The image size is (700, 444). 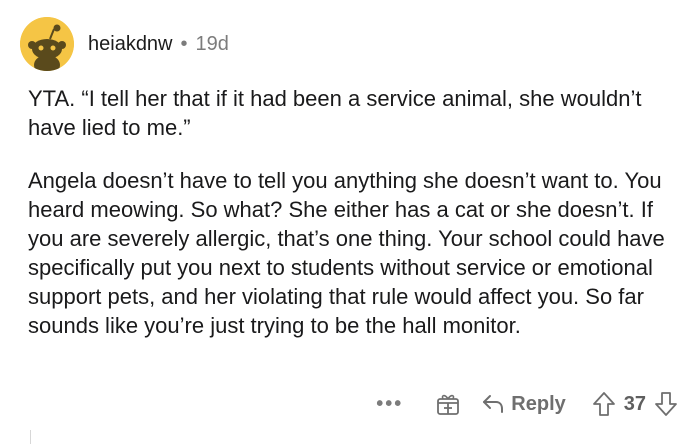 What do you see at coordinates (634, 403) in the screenshot?
I see `vote-count: 37` at bounding box center [634, 403].